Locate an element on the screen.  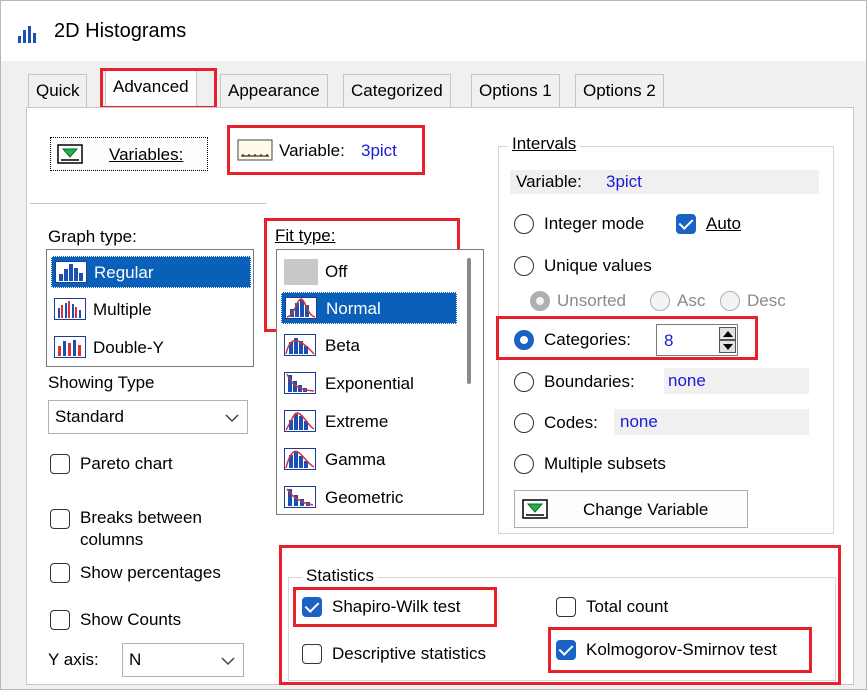
breaks-between-columns-checkbox: Breaks between columns is located at coordinates (160, 530).